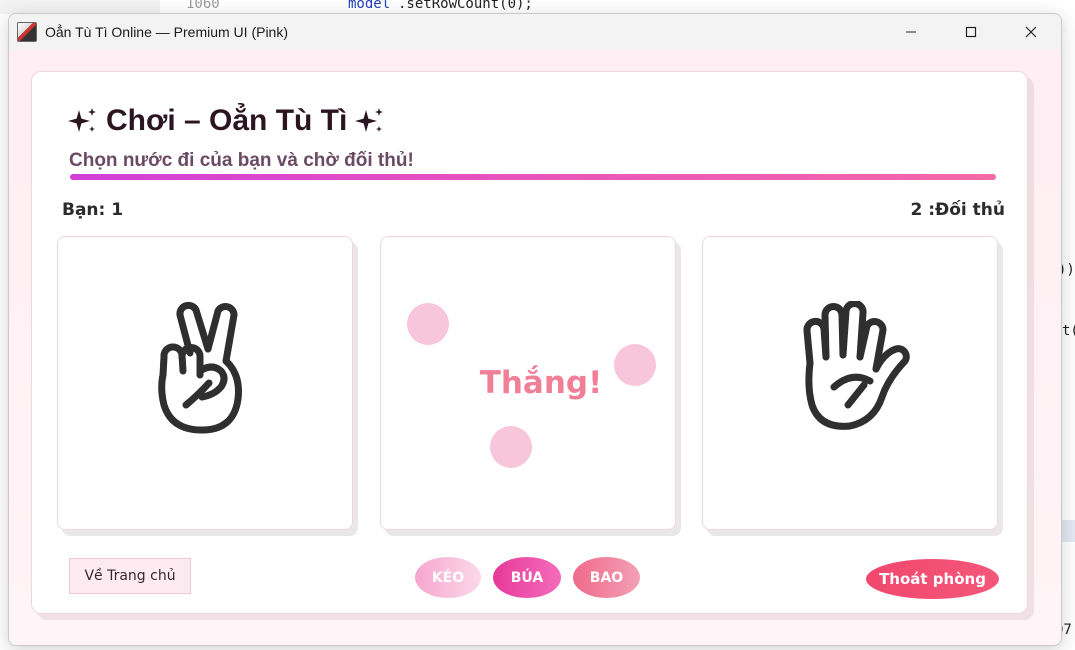 This screenshot has width=1075, height=650. What do you see at coordinates (606, 577) in the screenshot?
I see `paper-button: BAO` at bounding box center [606, 577].